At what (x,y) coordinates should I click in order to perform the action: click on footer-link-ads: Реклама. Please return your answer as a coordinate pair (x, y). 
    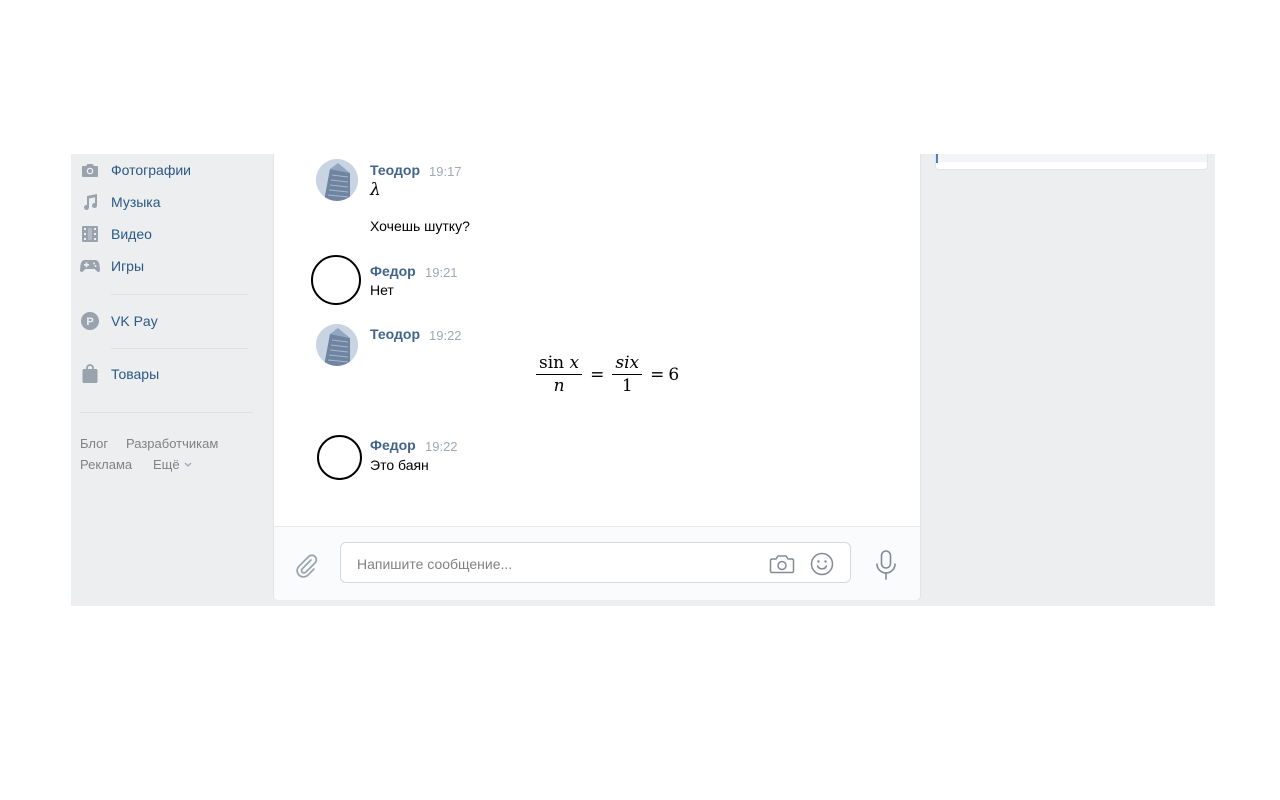
    Looking at the image, I should click on (106, 464).